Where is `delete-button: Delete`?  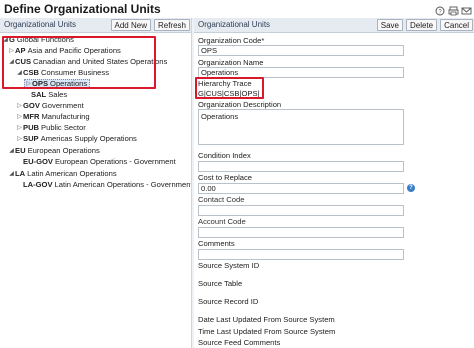 delete-button: Delete is located at coordinates (421, 25).